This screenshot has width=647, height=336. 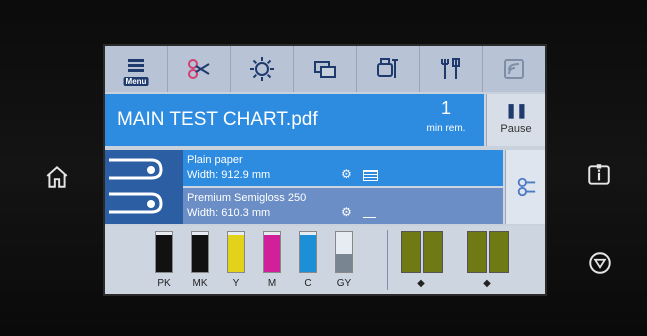 What do you see at coordinates (325, 260) in the screenshot?
I see `ink-status-area: PK MK Y M C GY ◆ ◆` at bounding box center [325, 260].